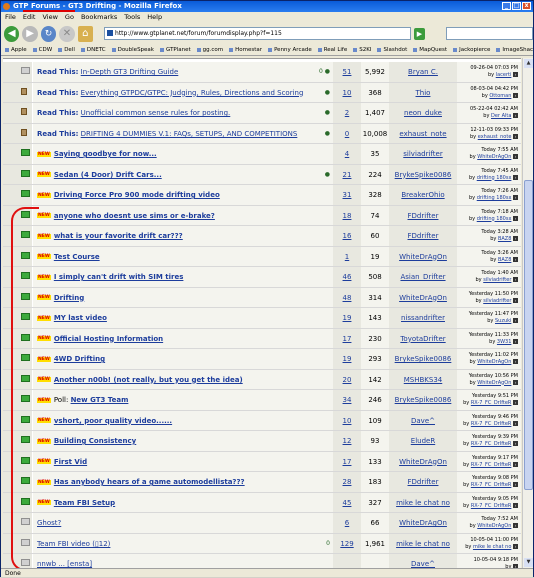 This screenshot has height=578, width=534. Describe the element at coordinates (423, 441) in the screenshot. I see `author-link: EludeR` at that location.